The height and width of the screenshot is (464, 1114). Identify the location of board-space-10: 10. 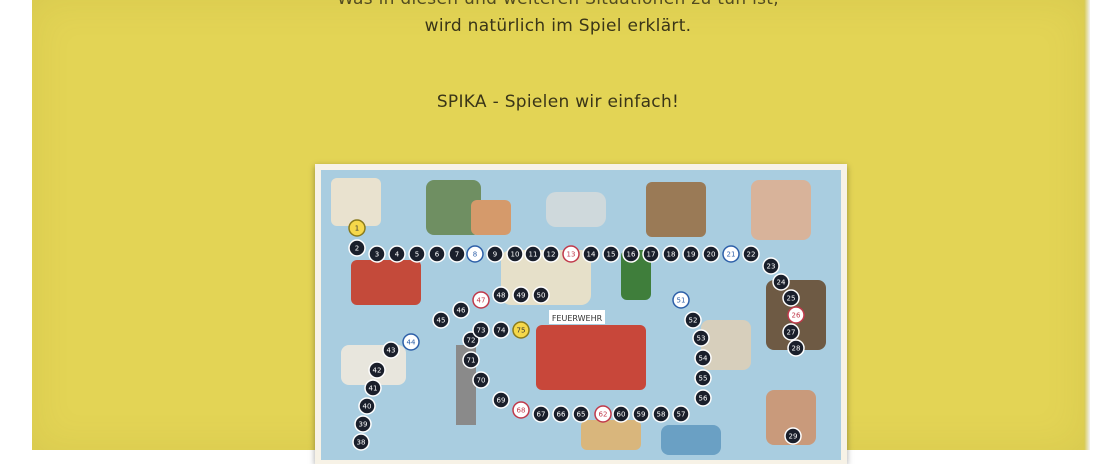
(515, 254).